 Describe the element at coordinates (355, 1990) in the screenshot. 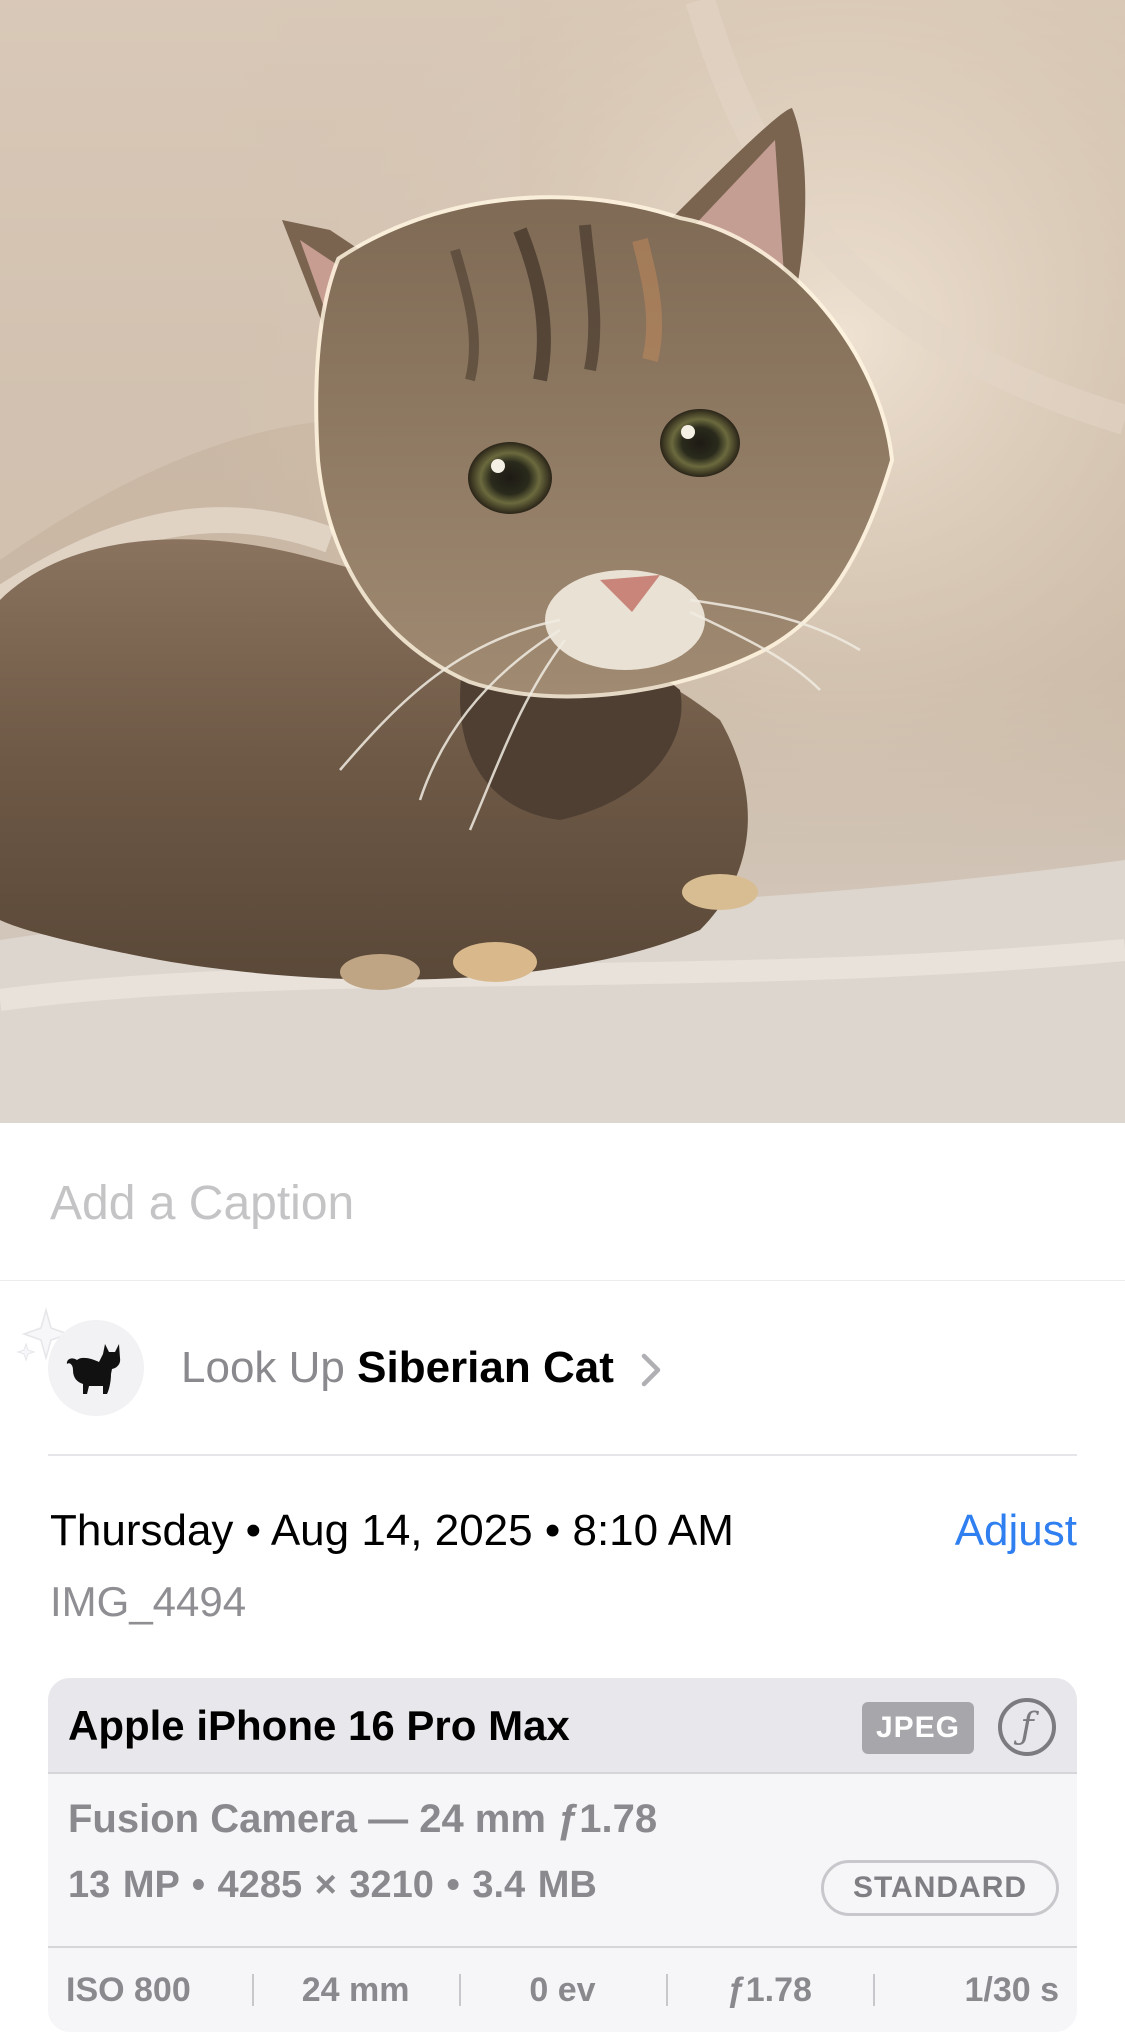

I see `stat-focal-length: 24 mm` at that location.